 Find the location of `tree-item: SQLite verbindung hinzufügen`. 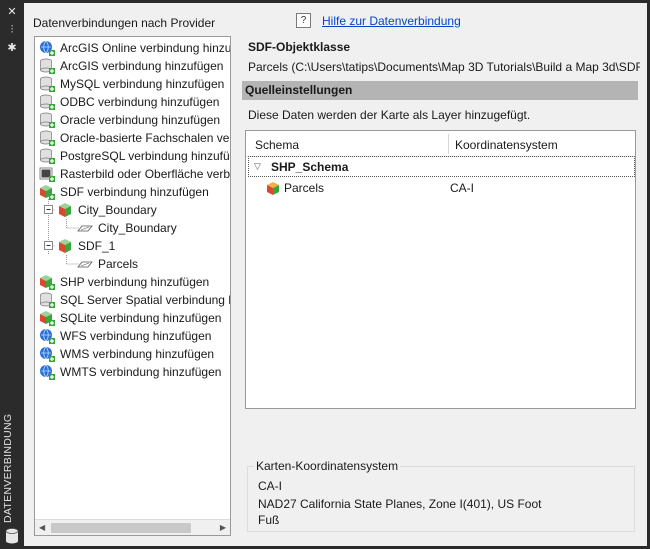

tree-item: SQLite verbindung hinzufügen is located at coordinates (130, 318).